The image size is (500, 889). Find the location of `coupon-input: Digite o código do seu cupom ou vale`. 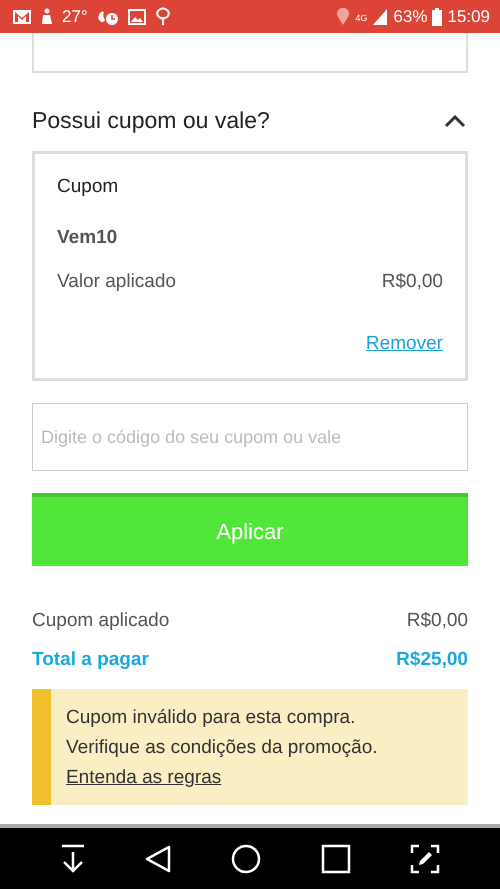

coupon-input: Digite o código do seu cupom ou vale is located at coordinates (250, 437).